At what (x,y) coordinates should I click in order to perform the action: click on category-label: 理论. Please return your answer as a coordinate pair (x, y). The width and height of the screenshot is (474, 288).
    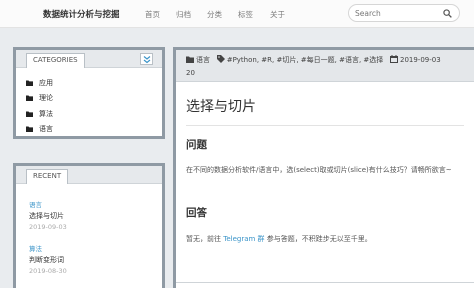
    Looking at the image, I should click on (46, 98).